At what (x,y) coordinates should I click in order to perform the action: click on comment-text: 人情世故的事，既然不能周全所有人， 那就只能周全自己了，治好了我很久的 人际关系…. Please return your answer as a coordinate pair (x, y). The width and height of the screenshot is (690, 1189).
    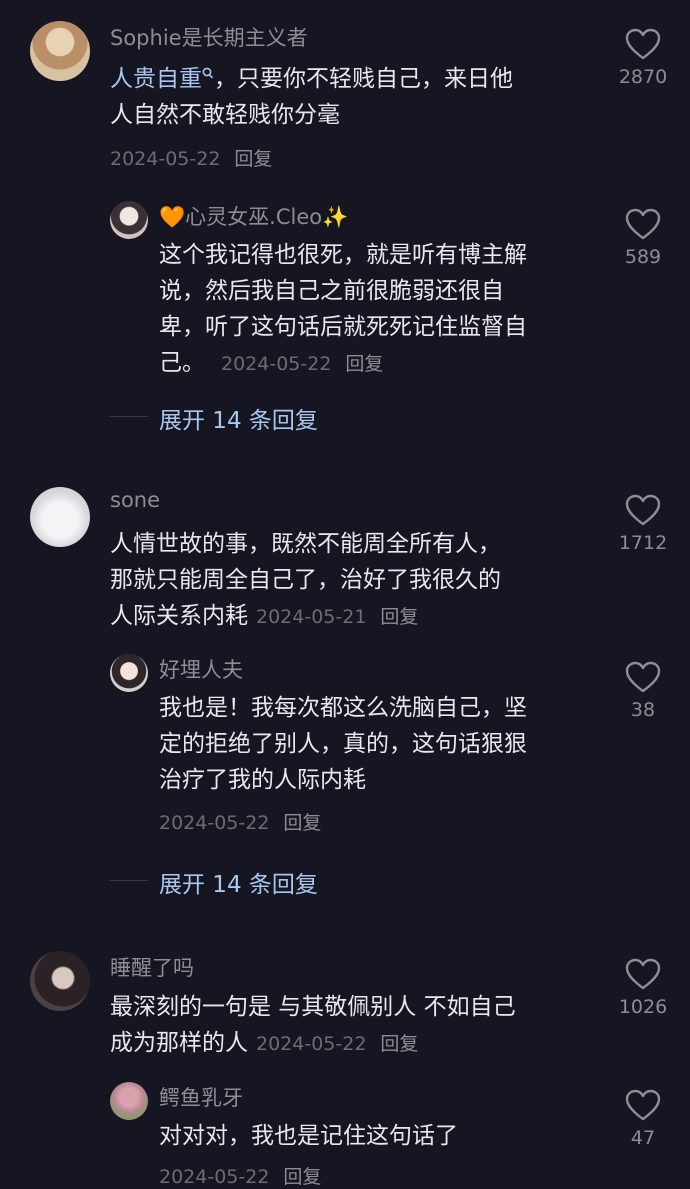
    Looking at the image, I should click on (305, 580).